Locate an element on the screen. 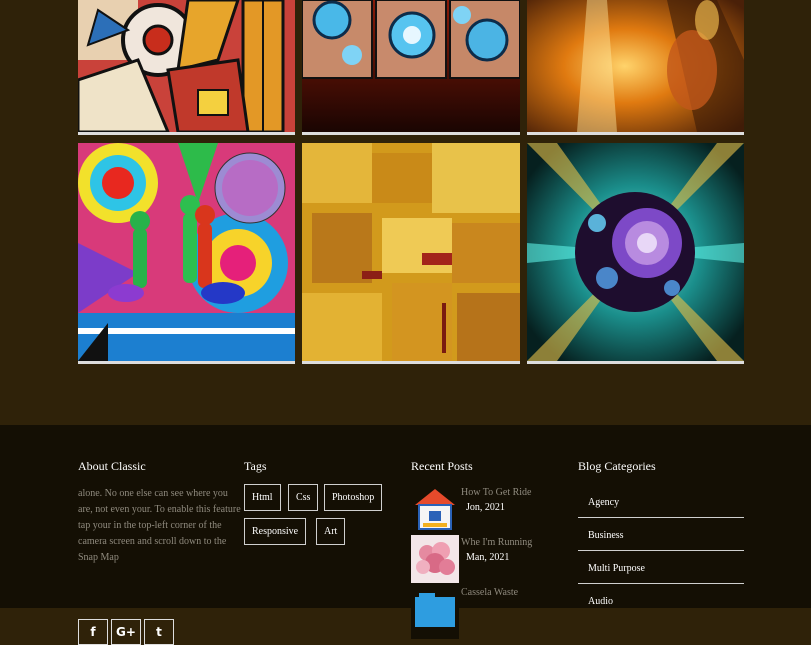 Image resolution: width=811 pixels, height=645 pixels. twitter-icon: t is located at coordinates (159, 632).